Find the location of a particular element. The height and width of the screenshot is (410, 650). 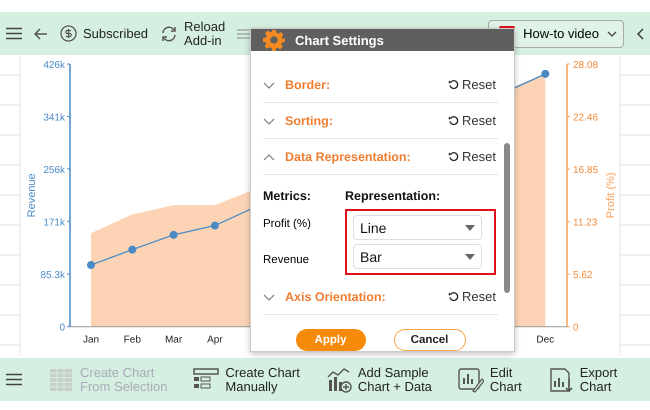

section-title: Border: is located at coordinates (308, 85).